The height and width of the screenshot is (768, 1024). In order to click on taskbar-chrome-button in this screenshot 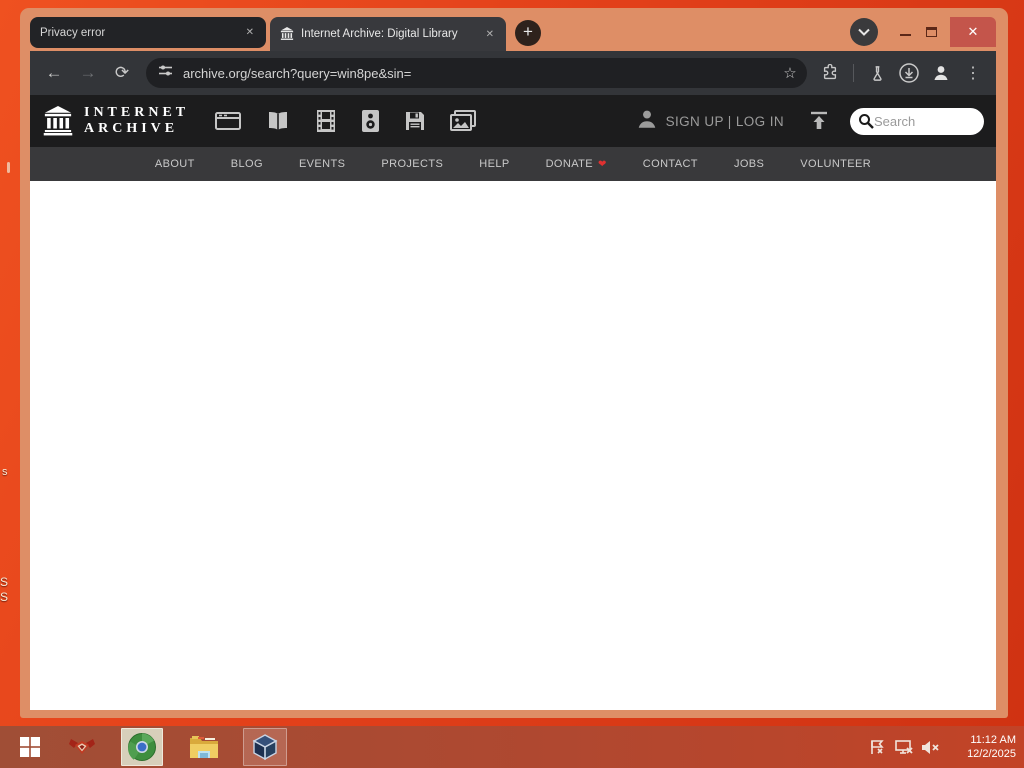, I will do `click(142, 747)`.